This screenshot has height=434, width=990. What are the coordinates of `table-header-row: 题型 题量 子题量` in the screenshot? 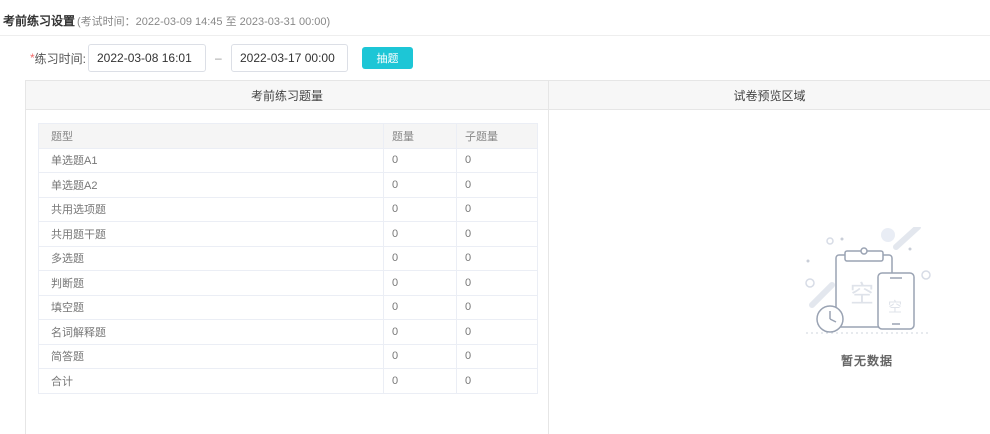 It's located at (288, 136).